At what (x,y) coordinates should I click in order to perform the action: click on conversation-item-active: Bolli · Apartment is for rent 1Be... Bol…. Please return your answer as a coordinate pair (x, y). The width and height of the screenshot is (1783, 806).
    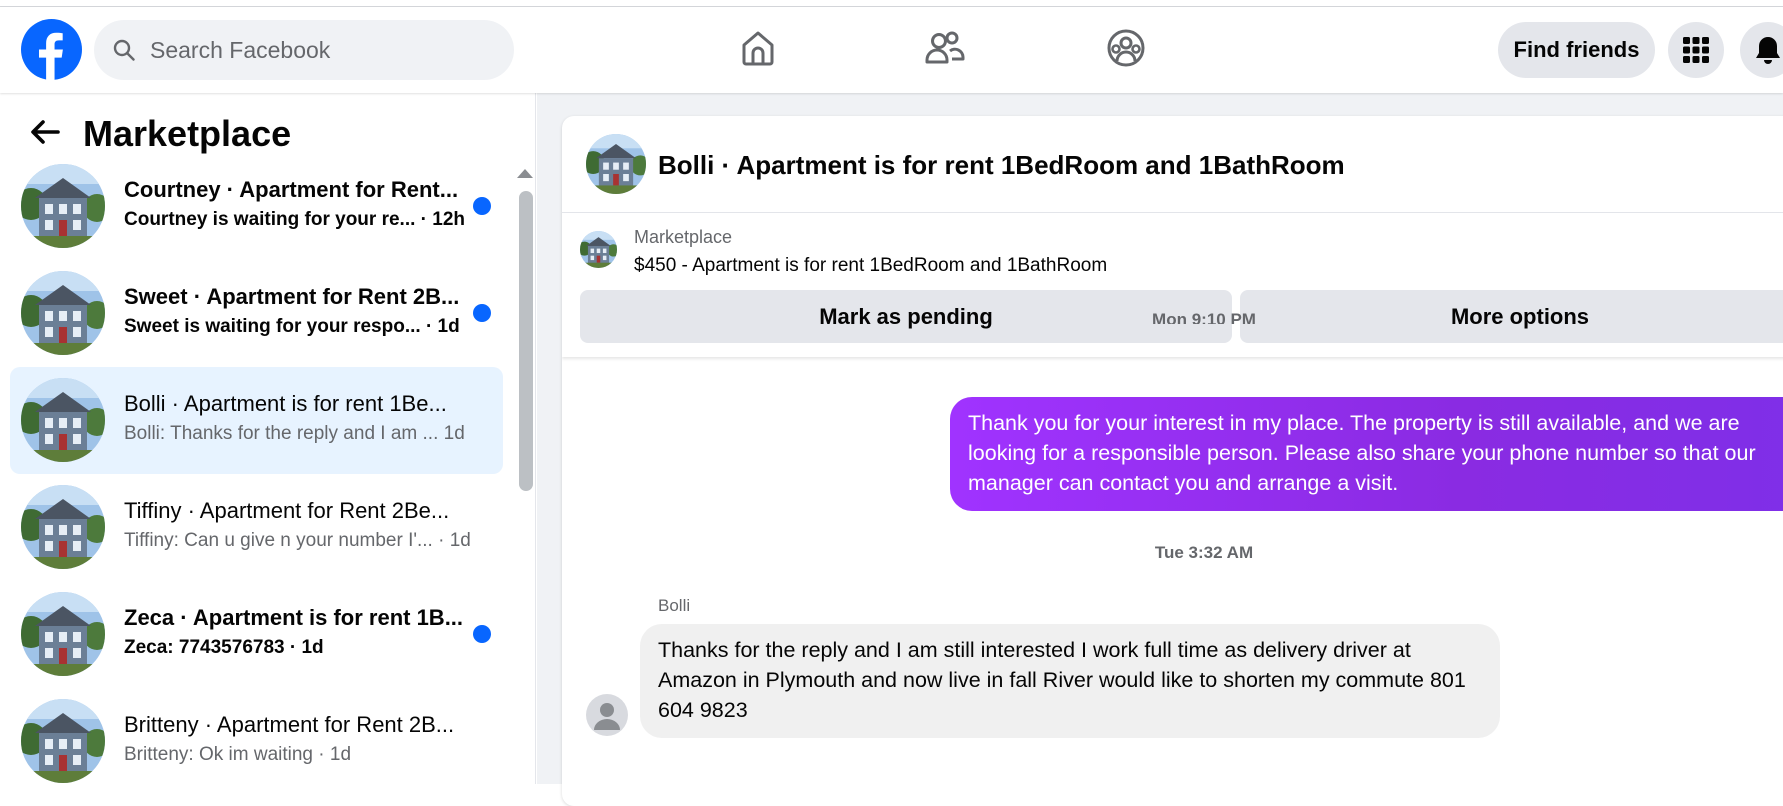
    Looking at the image, I should click on (256, 420).